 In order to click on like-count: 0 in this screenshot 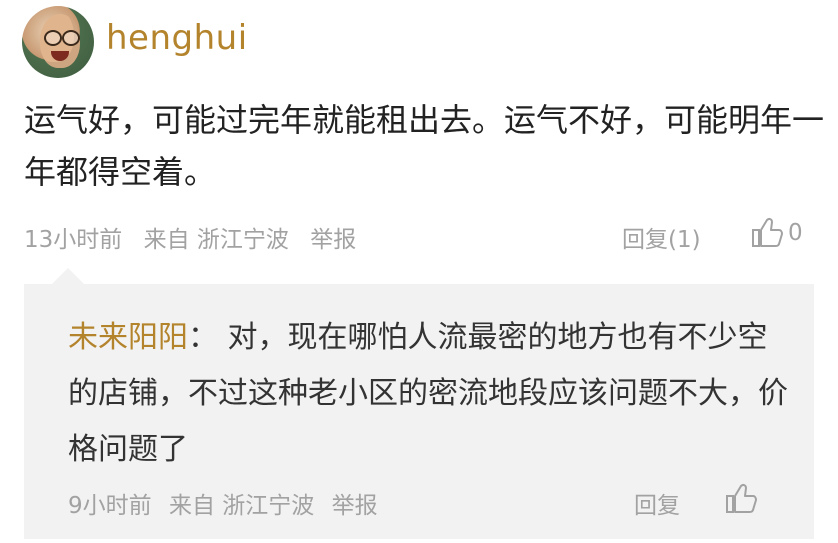, I will do `click(795, 233)`.